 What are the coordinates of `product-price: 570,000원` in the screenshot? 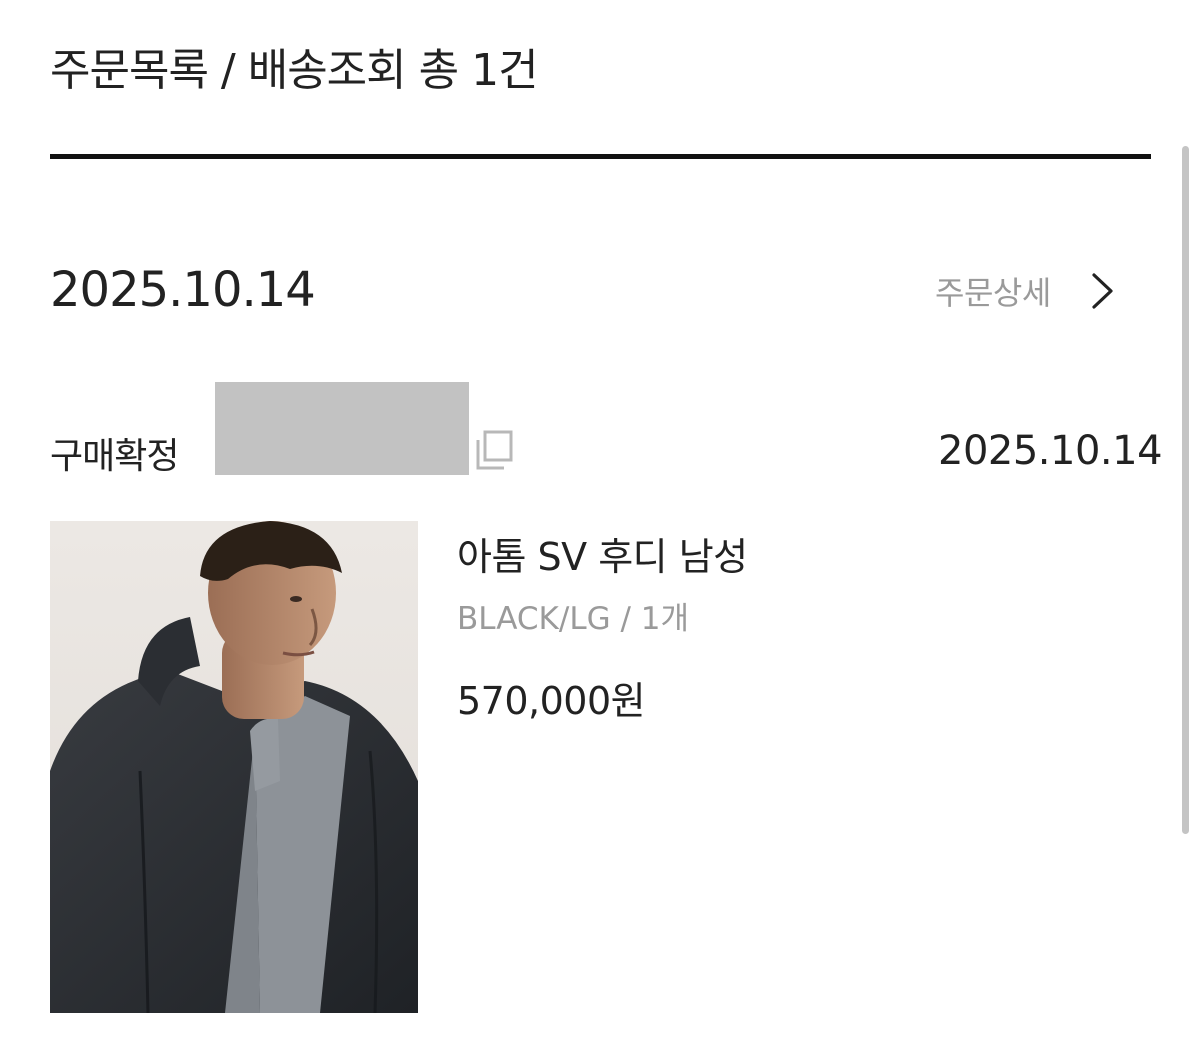 It's located at (551, 701).